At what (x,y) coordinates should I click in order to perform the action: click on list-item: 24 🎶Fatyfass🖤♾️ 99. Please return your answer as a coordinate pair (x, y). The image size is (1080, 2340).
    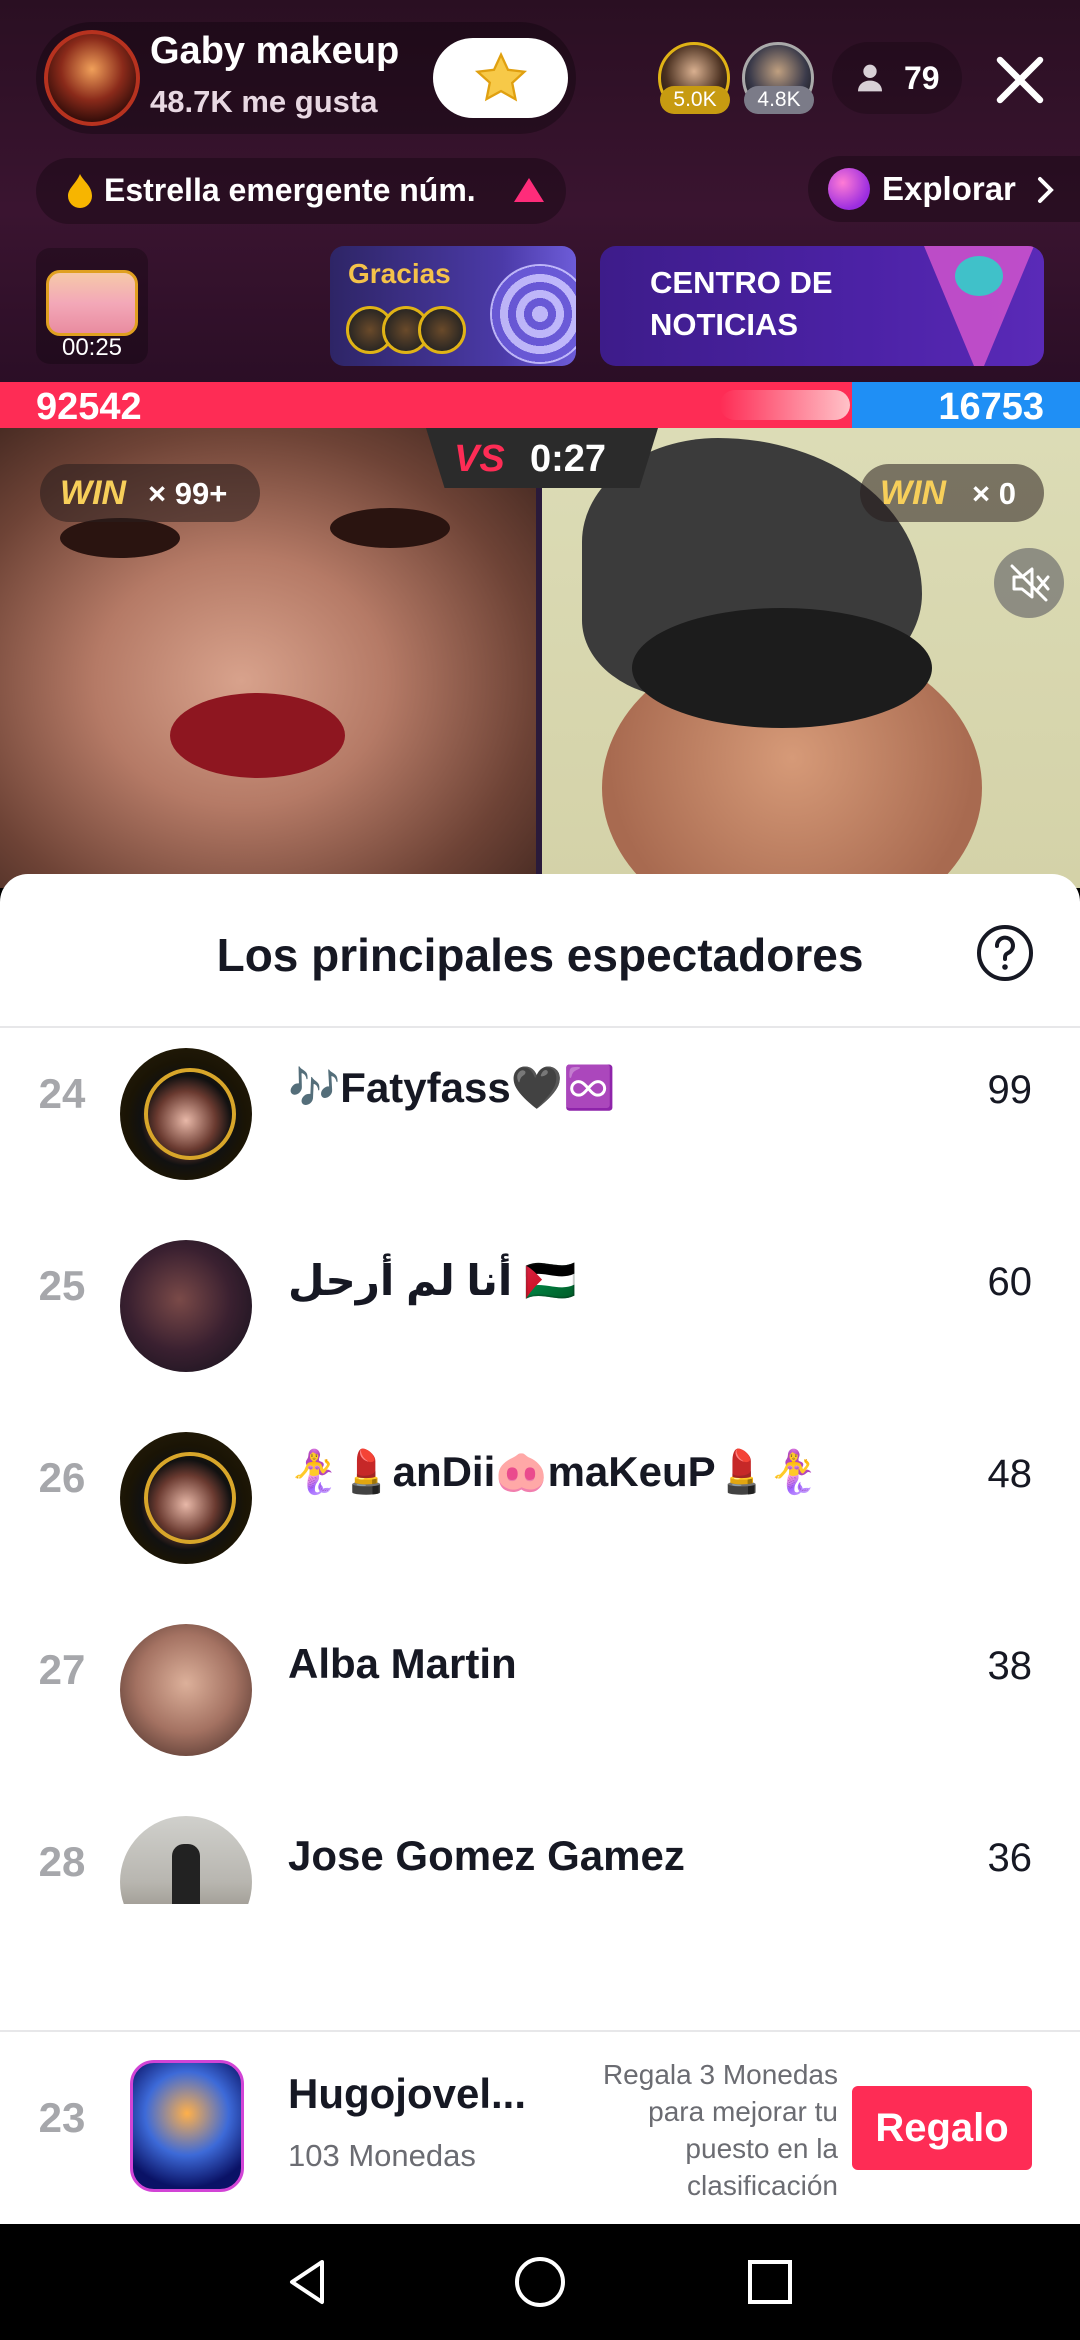
    Looking at the image, I should click on (540, 1119).